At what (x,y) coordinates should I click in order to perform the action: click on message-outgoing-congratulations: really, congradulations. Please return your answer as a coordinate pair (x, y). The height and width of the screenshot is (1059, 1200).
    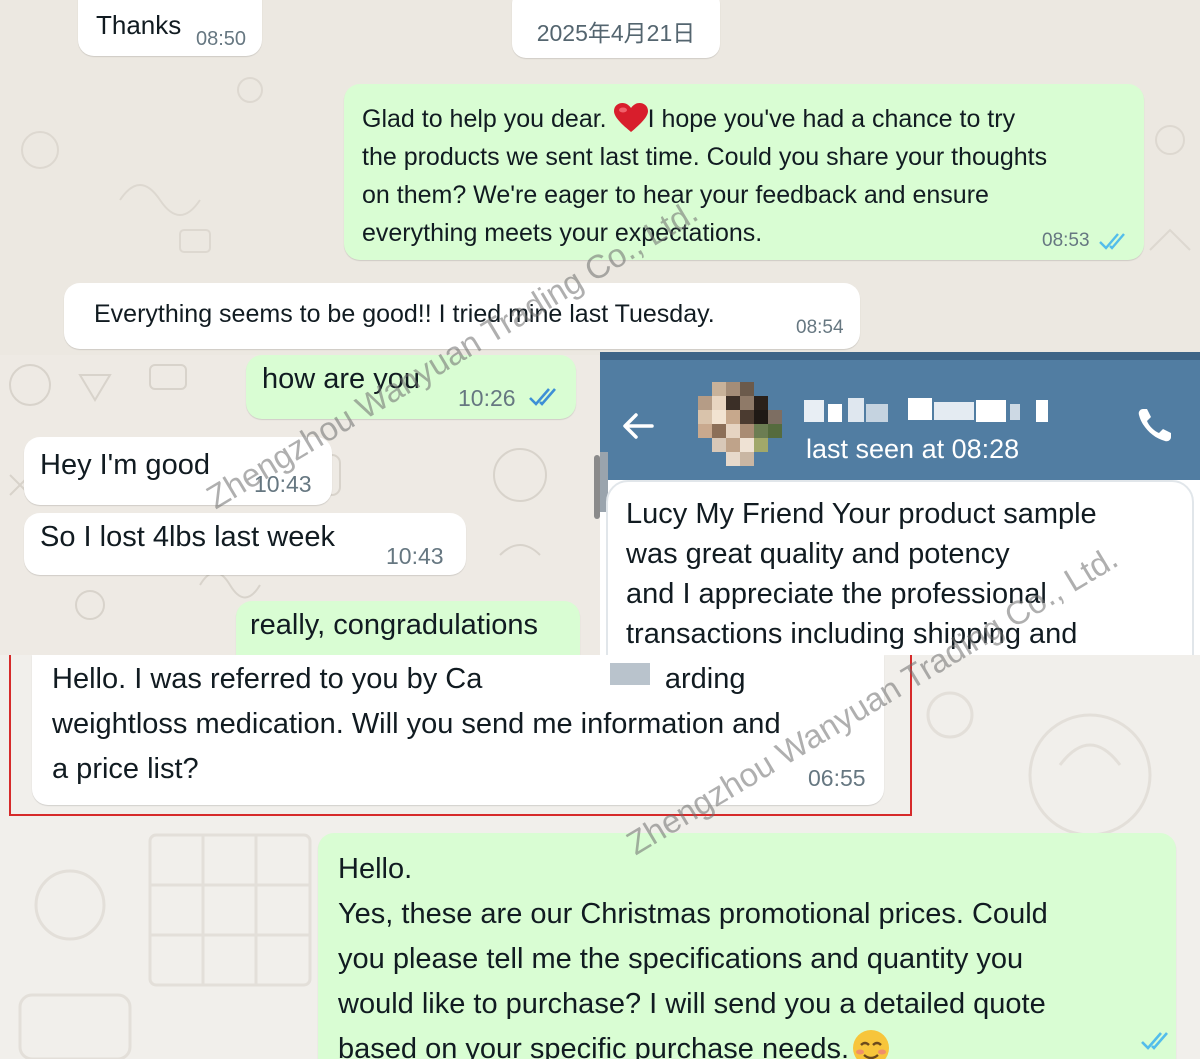
    Looking at the image, I should click on (408, 628).